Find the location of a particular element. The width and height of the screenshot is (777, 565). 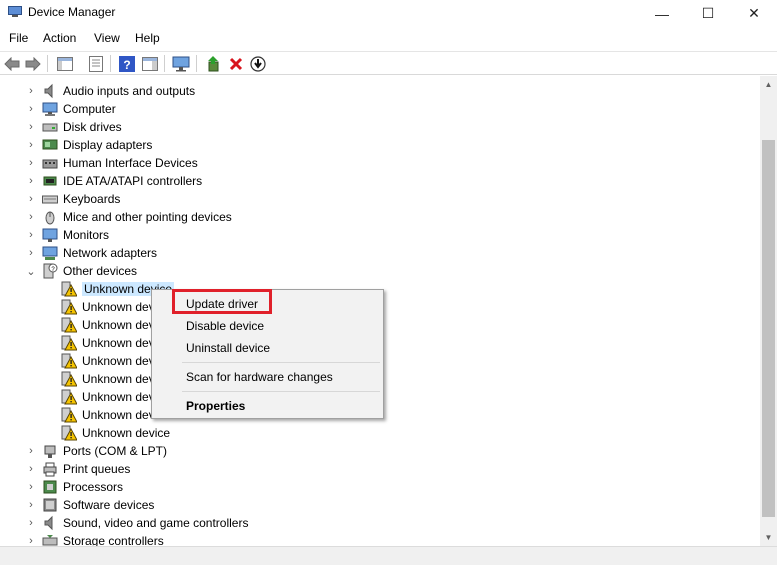

console-tree-icon is located at coordinates (65, 63).